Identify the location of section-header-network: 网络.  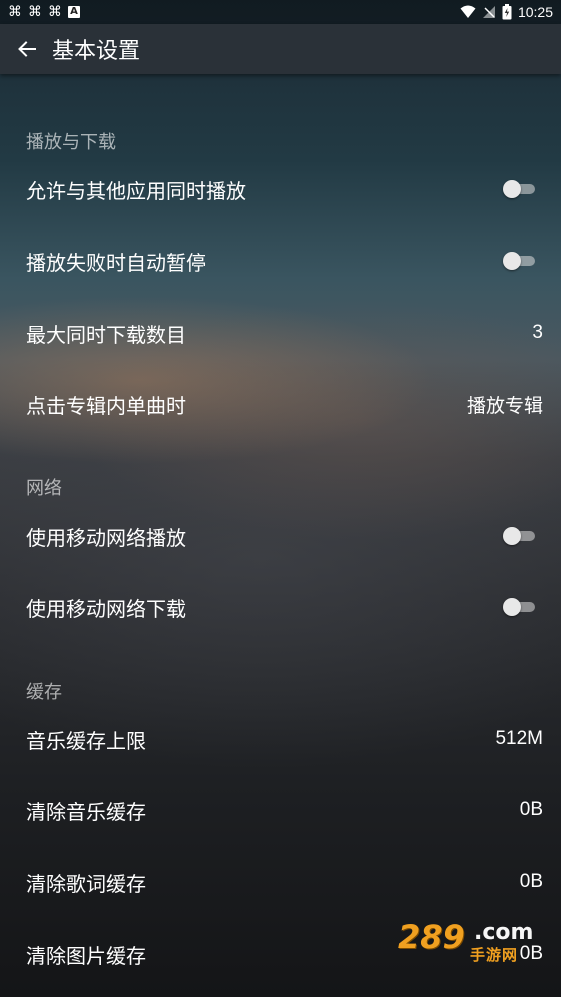
(44, 488).